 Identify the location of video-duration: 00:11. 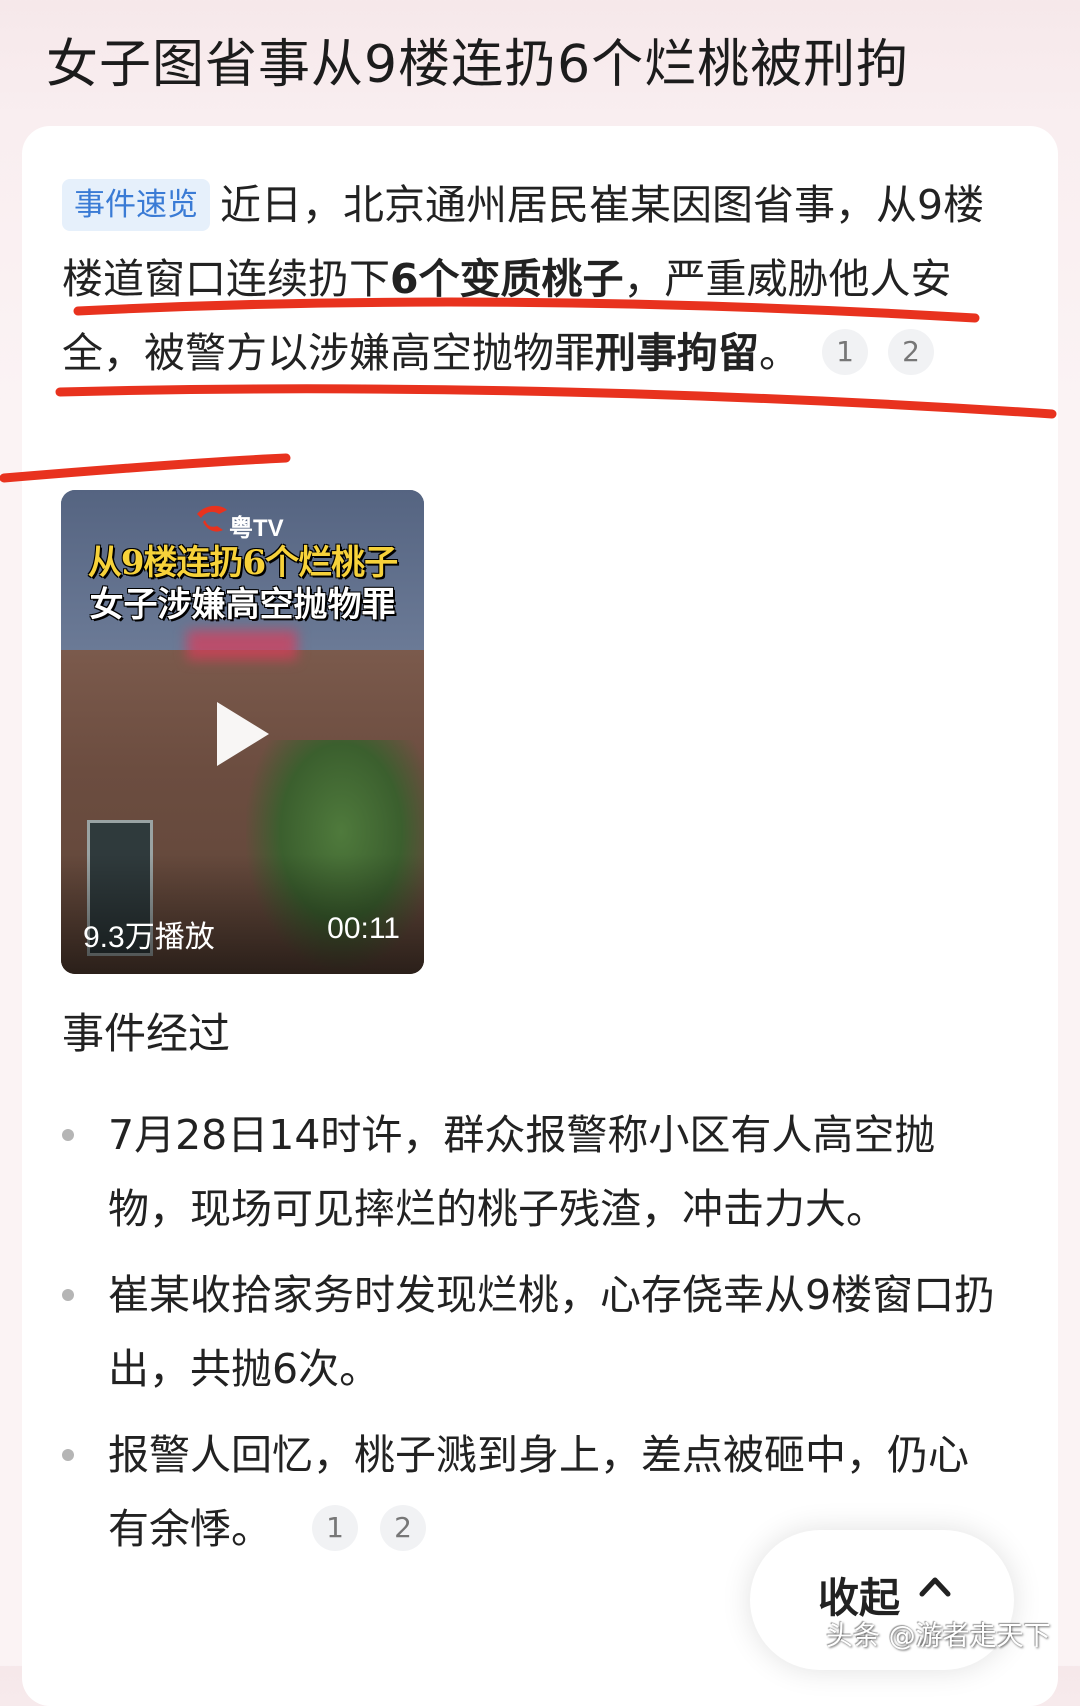
(363, 928).